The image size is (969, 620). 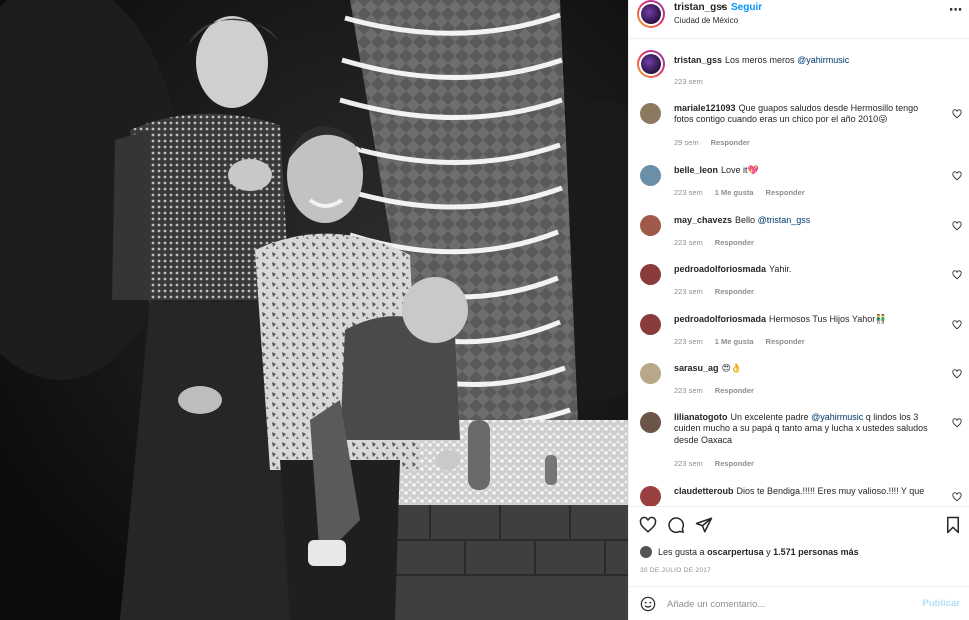 I want to click on follow-button: Seguir, so click(x=746, y=7).